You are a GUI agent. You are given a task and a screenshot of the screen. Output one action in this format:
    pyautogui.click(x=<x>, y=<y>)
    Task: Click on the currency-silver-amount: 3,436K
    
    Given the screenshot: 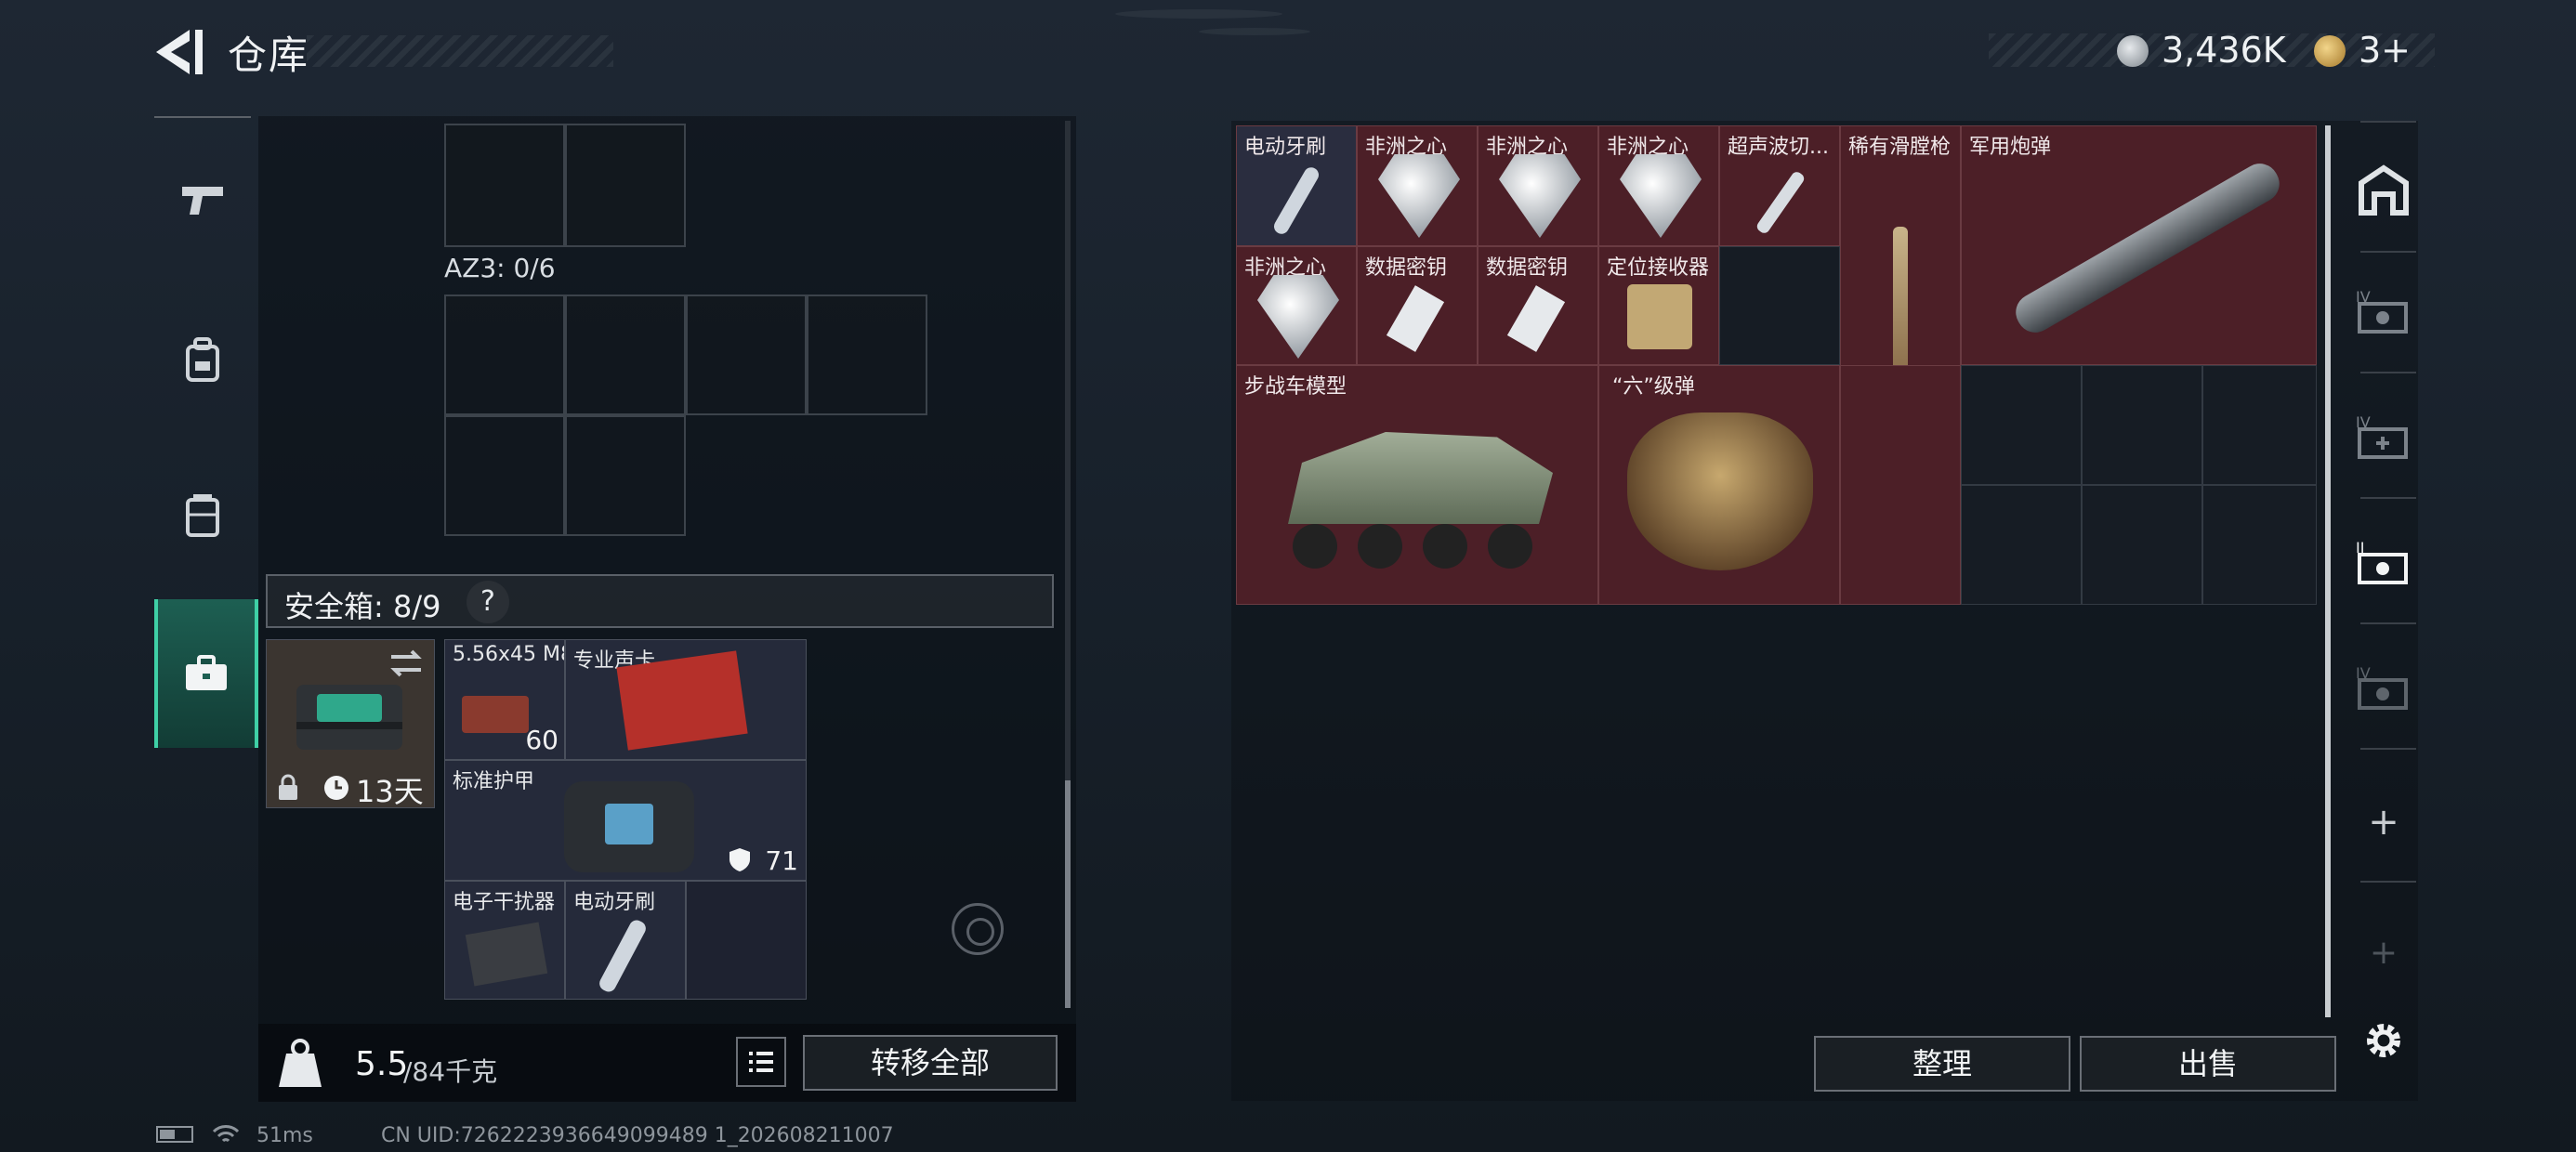 What is the action you would take?
    pyautogui.click(x=2224, y=50)
    